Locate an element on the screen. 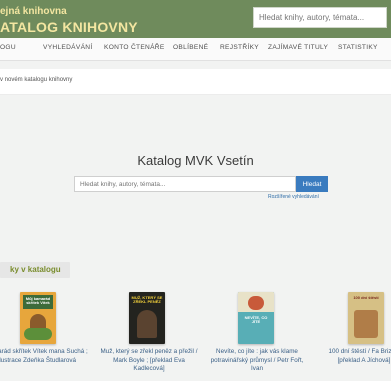  nav-item-konto-ctenare: KONTO ČTENÁŘE is located at coordinates (134, 47).